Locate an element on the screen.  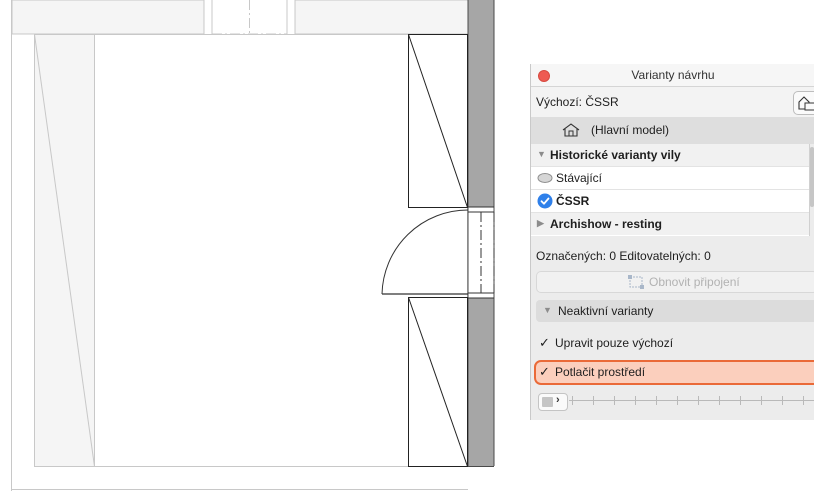
list-group-historic: ▼ Historické varianty vily is located at coordinates (670, 155).